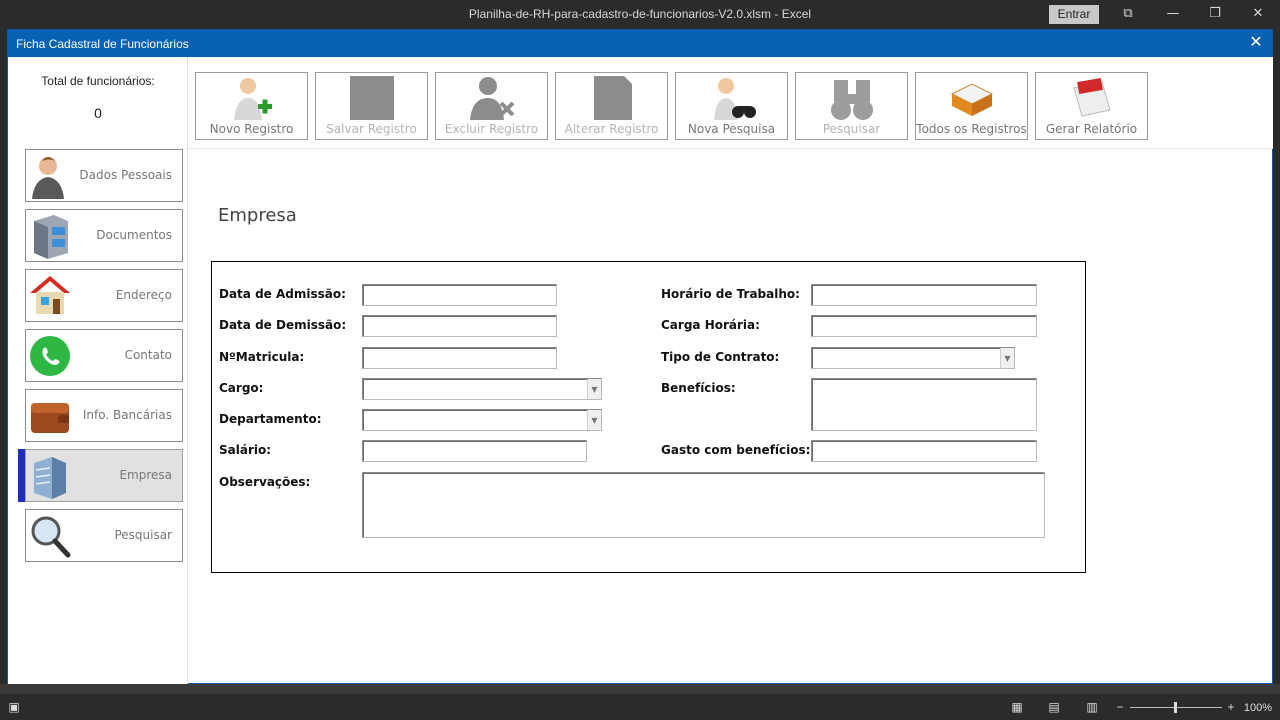 Image resolution: width=1280 pixels, height=720 pixels. Describe the element at coordinates (145, 475) in the screenshot. I see `nav-label: Empresa` at that location.